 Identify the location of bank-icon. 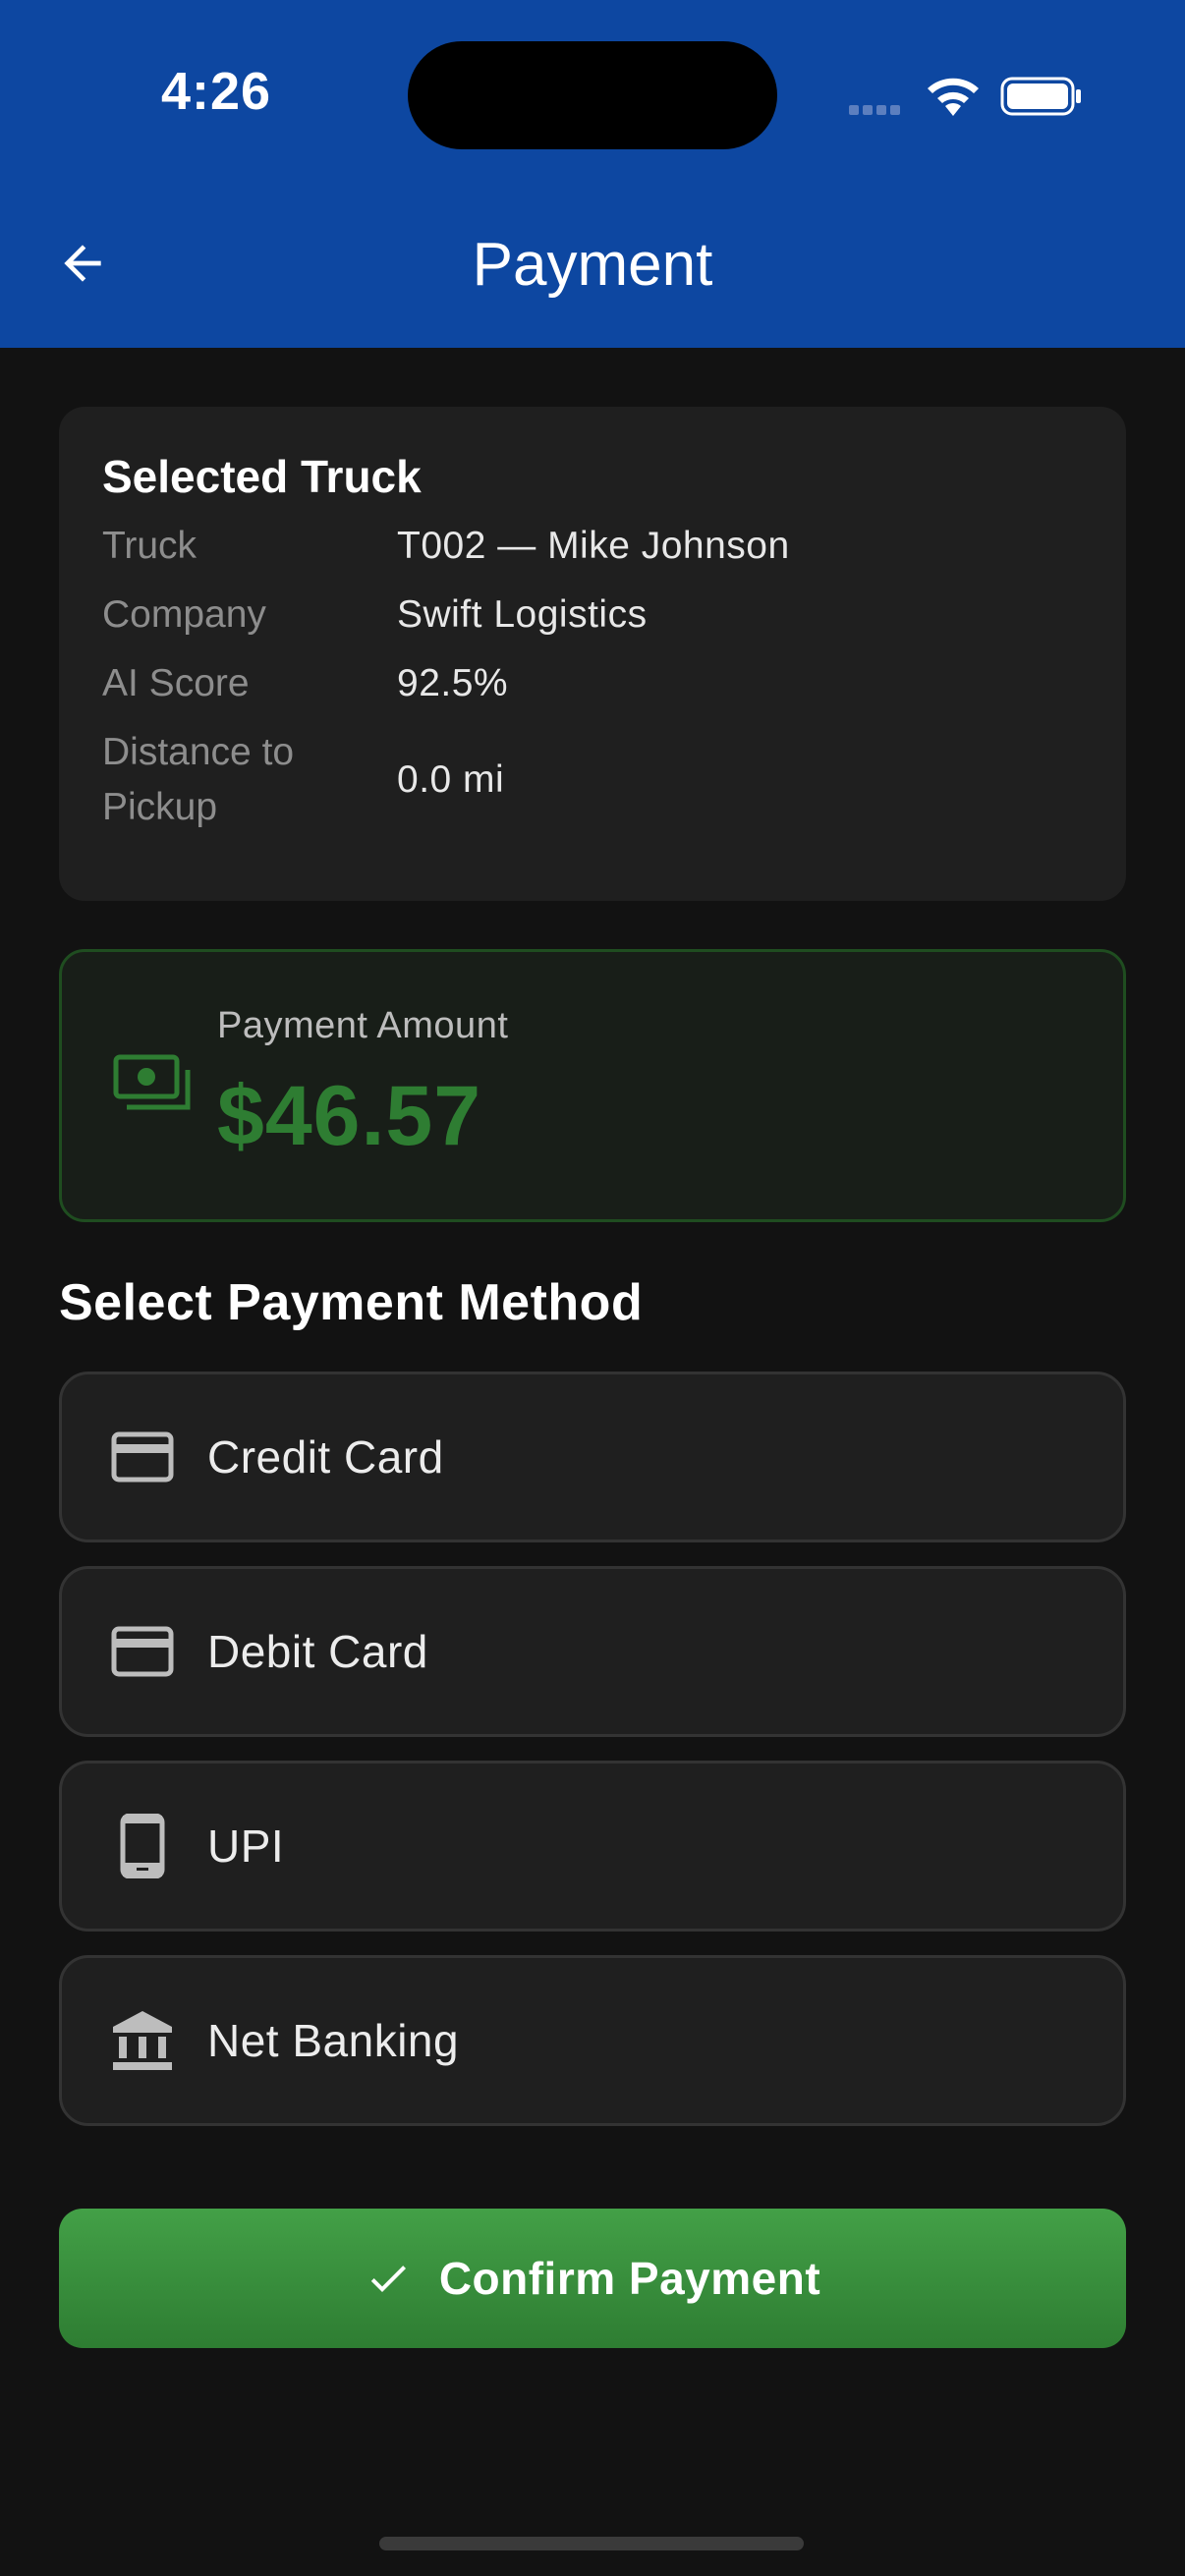
(142, 2040).